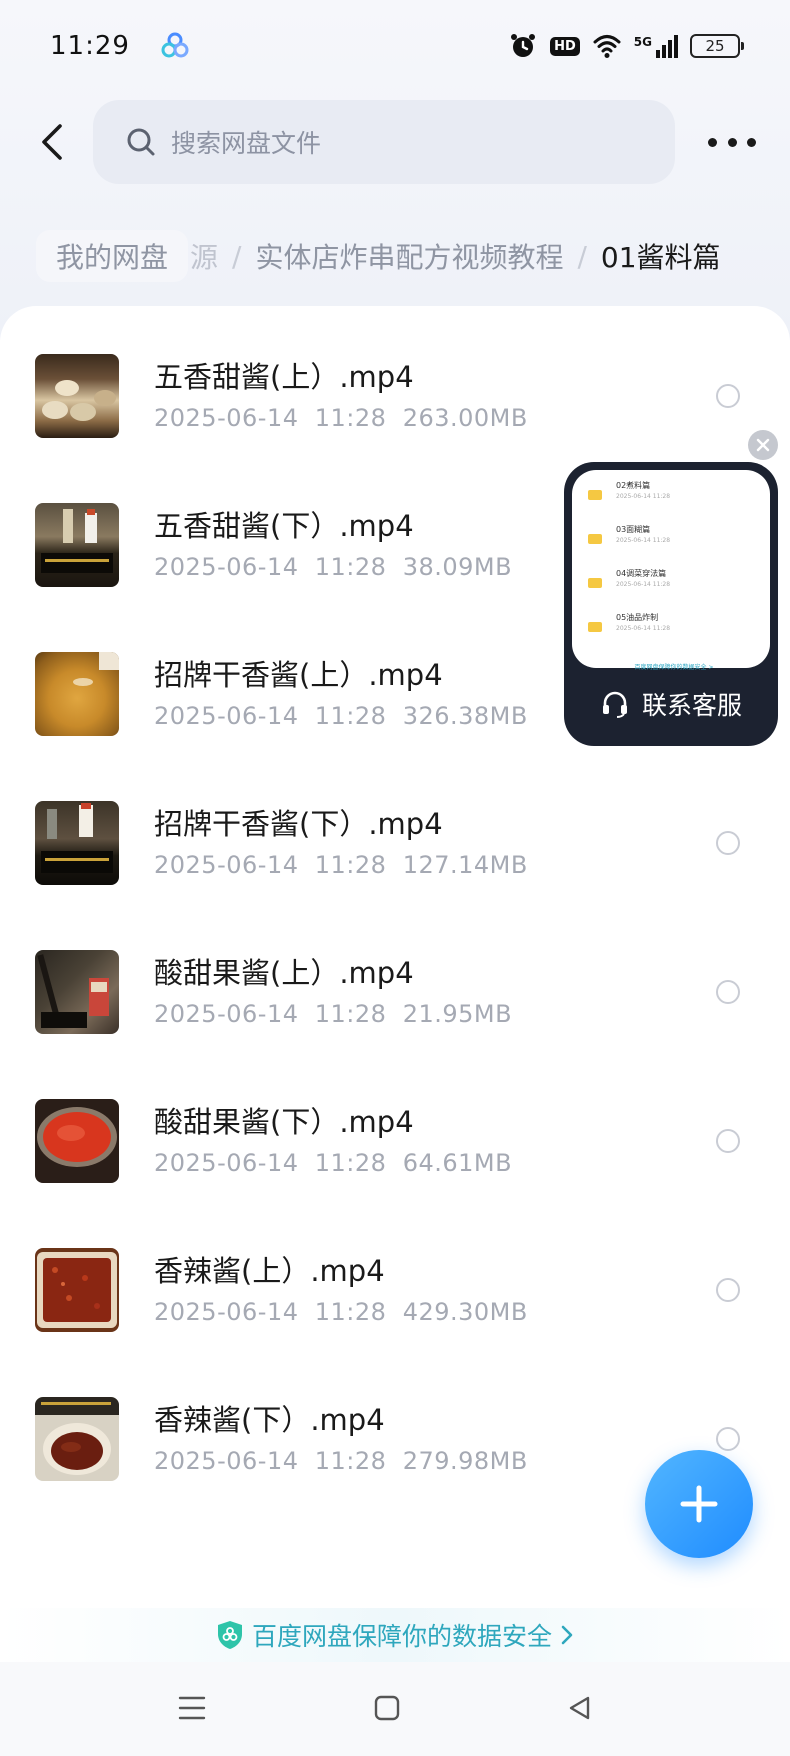 The height and width of the screenshot is (1756, 790). I want to click on back-button, so click(52, 142).